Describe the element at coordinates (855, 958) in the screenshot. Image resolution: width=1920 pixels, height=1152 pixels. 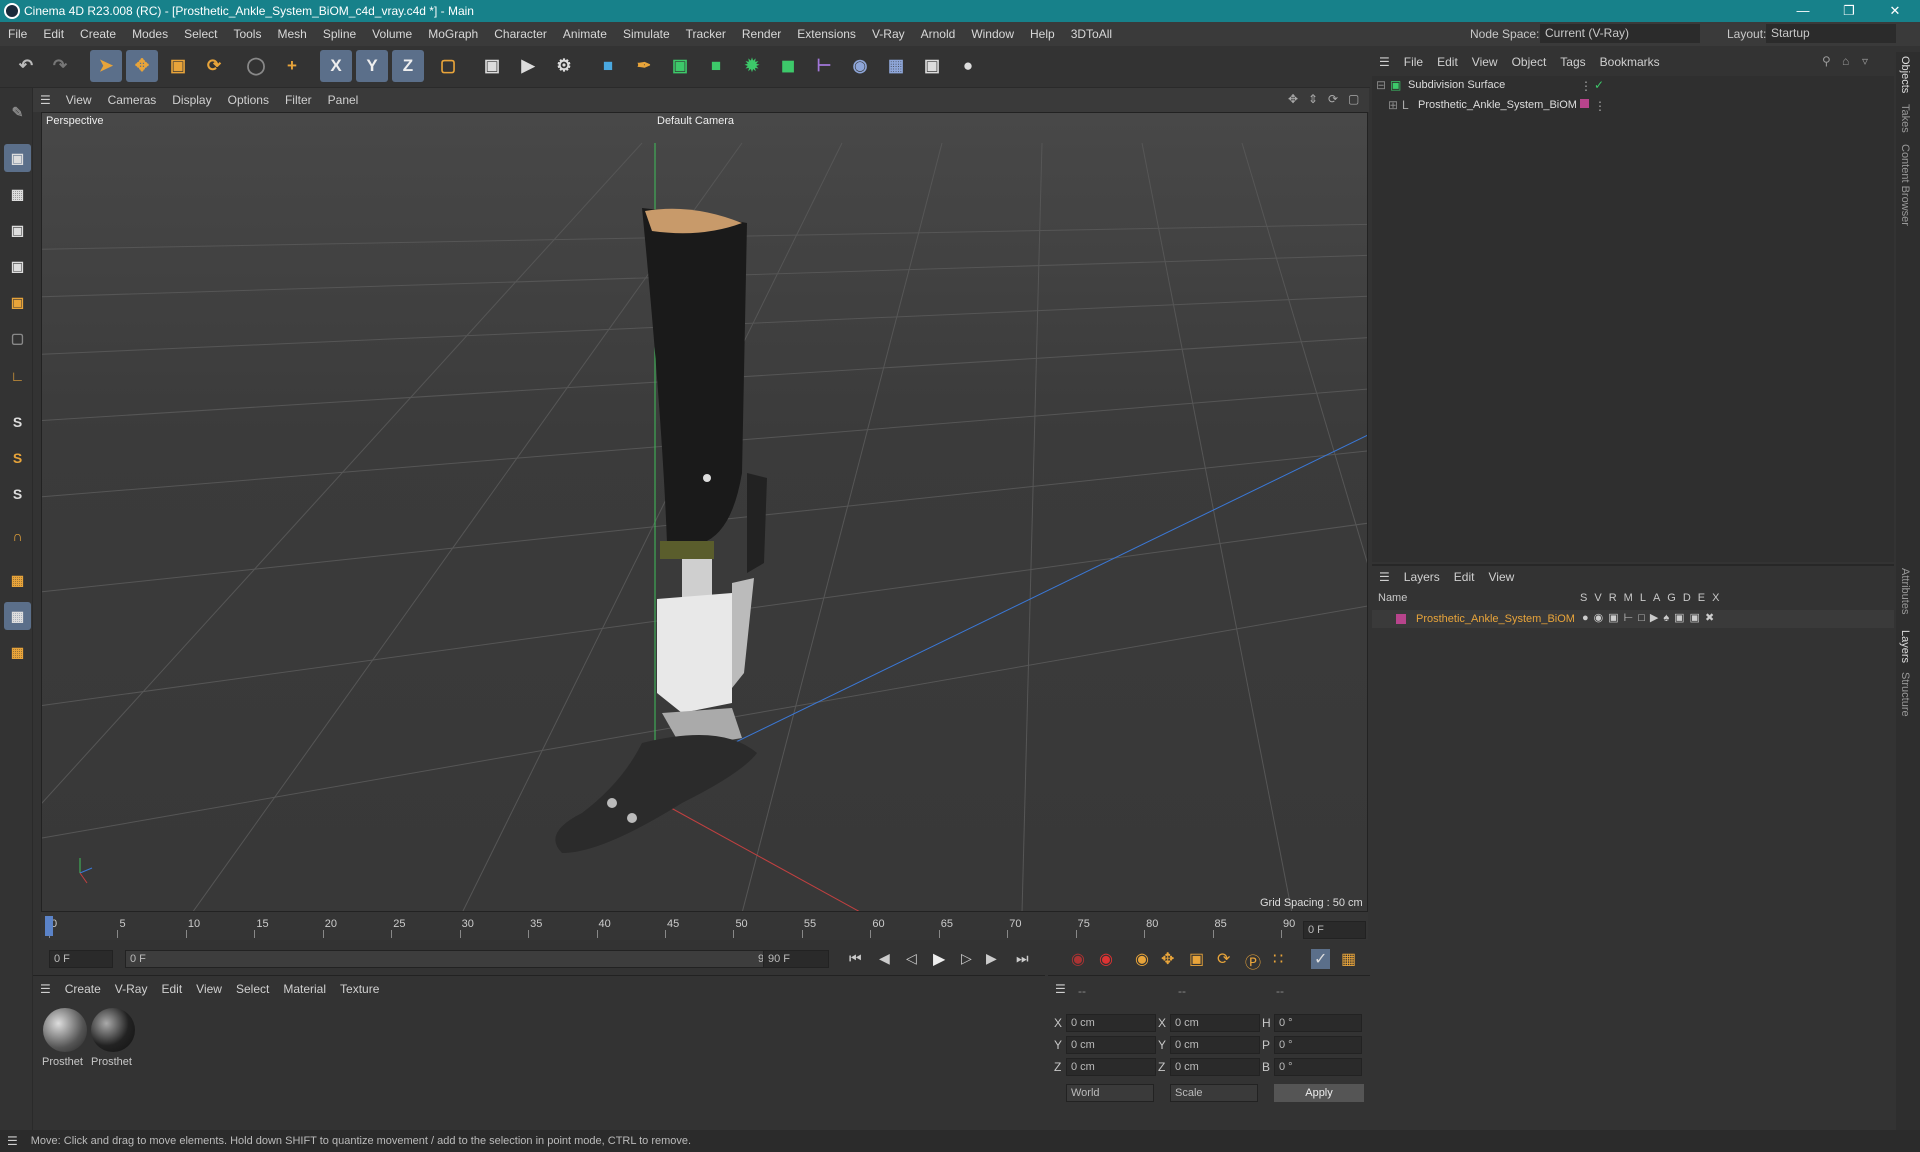
I see `go-to-start-icon: ⏮` at that location.